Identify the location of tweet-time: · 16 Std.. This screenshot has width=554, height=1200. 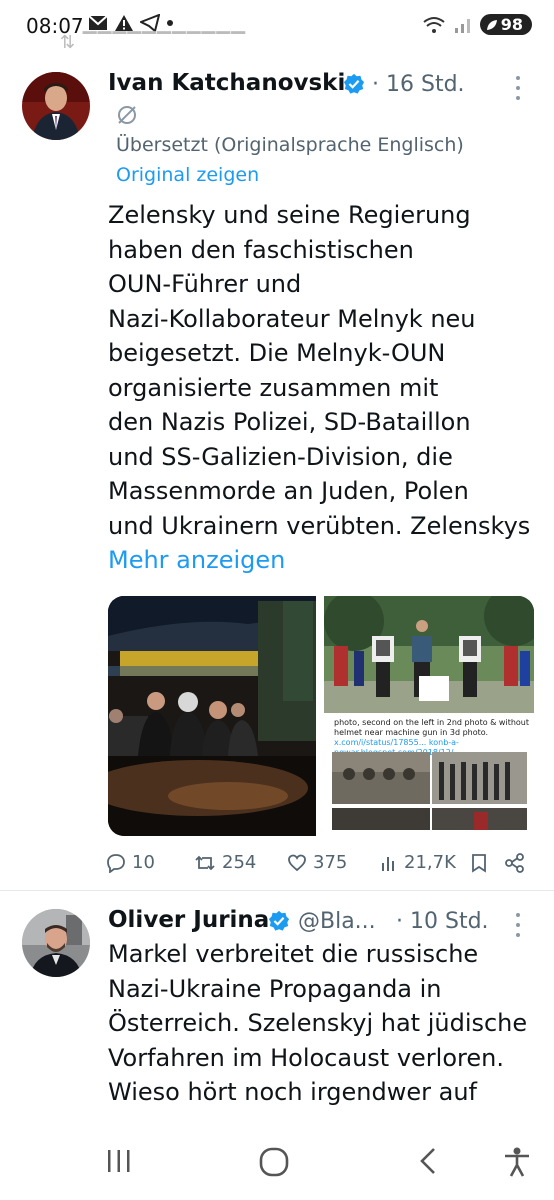
(418, 84).